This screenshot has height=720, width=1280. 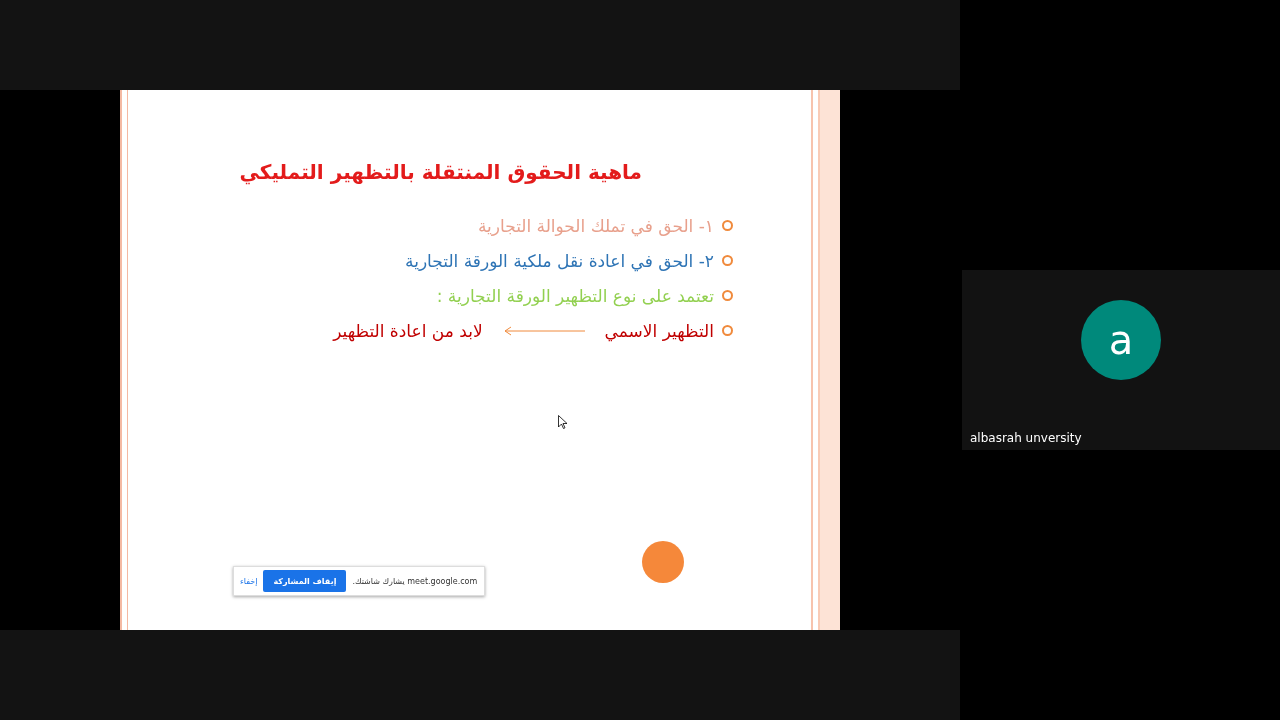 I want to click on bullet-text: ١- الحق في تملك الحوالة التجارية, so click(x=595, y=225).